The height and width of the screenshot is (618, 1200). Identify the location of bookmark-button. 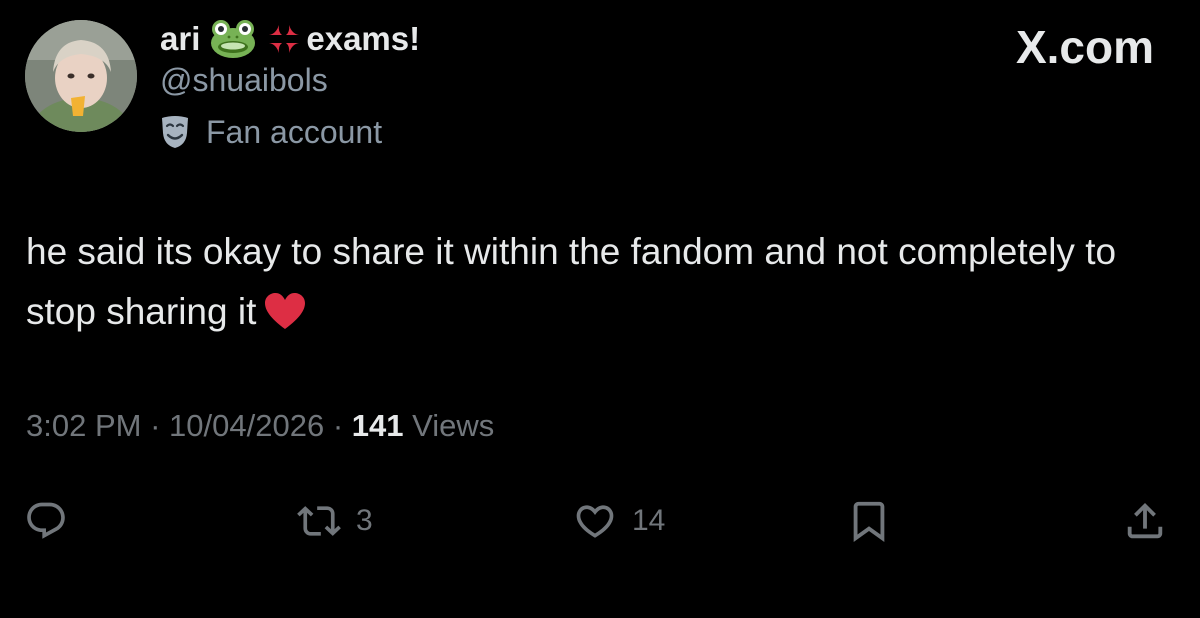
(869, 521).